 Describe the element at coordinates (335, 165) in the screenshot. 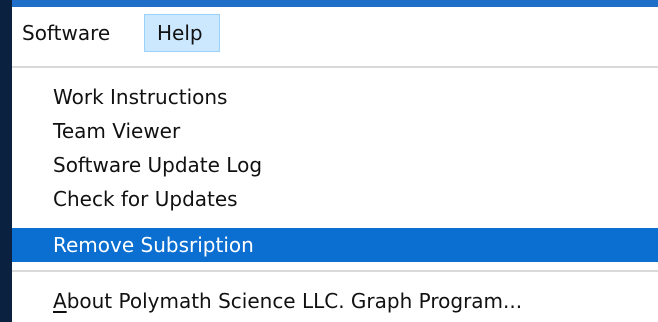

I see `menu-item-software-update-log: Software Update Log` at that location.